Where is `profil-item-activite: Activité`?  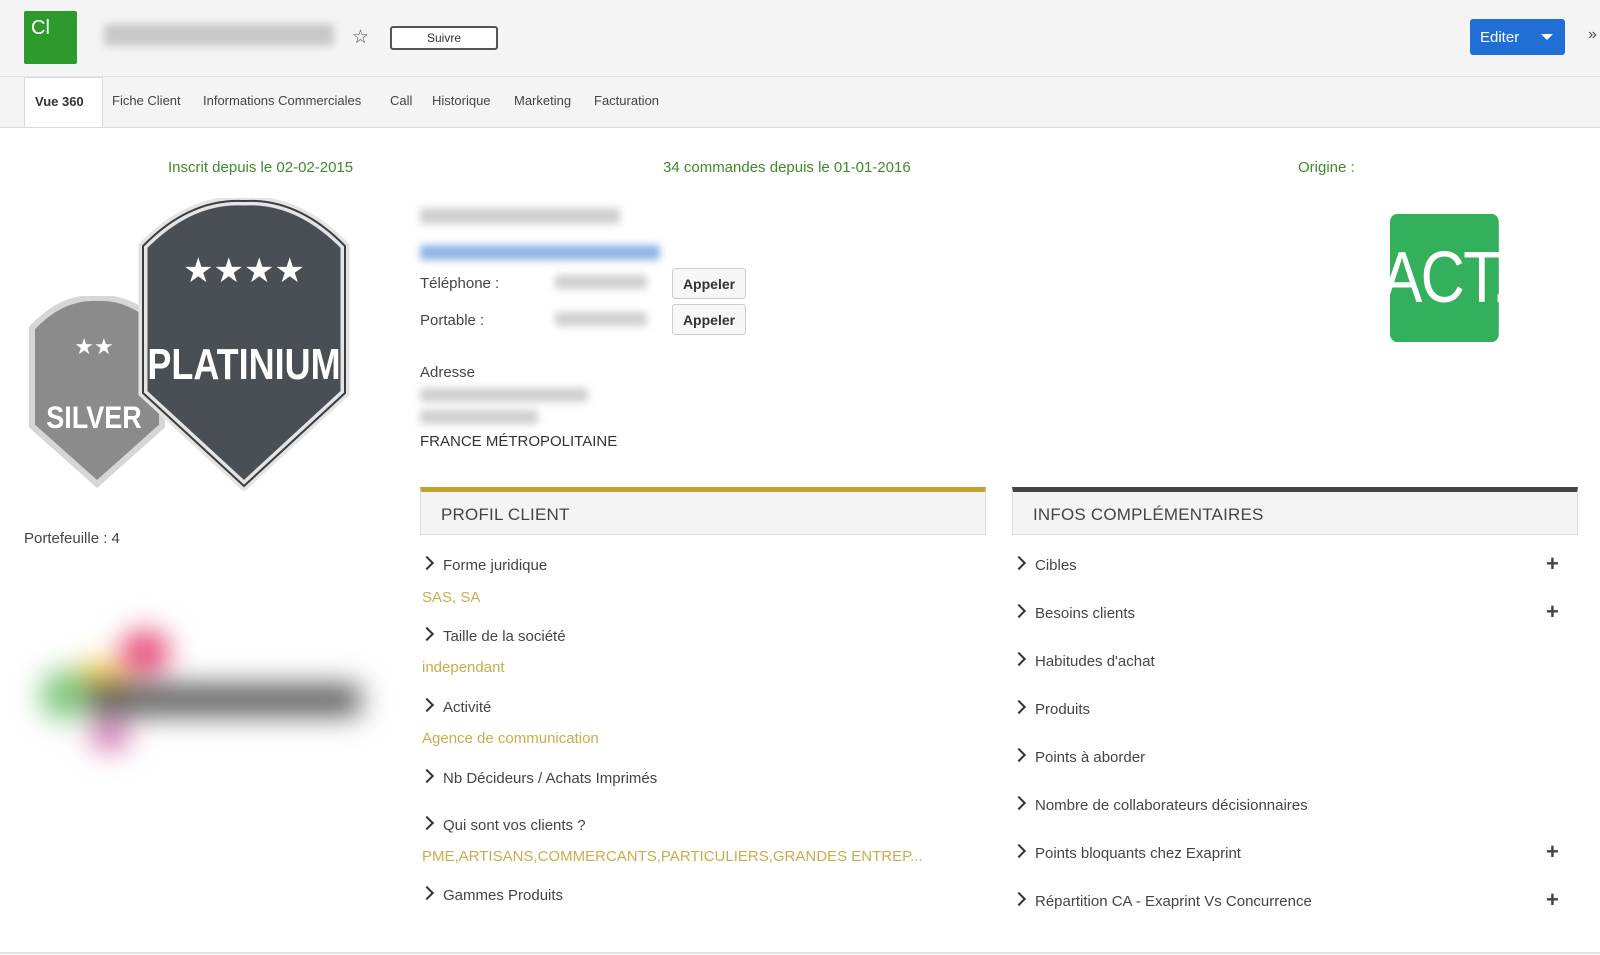
profil-item-activite: Activité is located at coordinates (455, 706).